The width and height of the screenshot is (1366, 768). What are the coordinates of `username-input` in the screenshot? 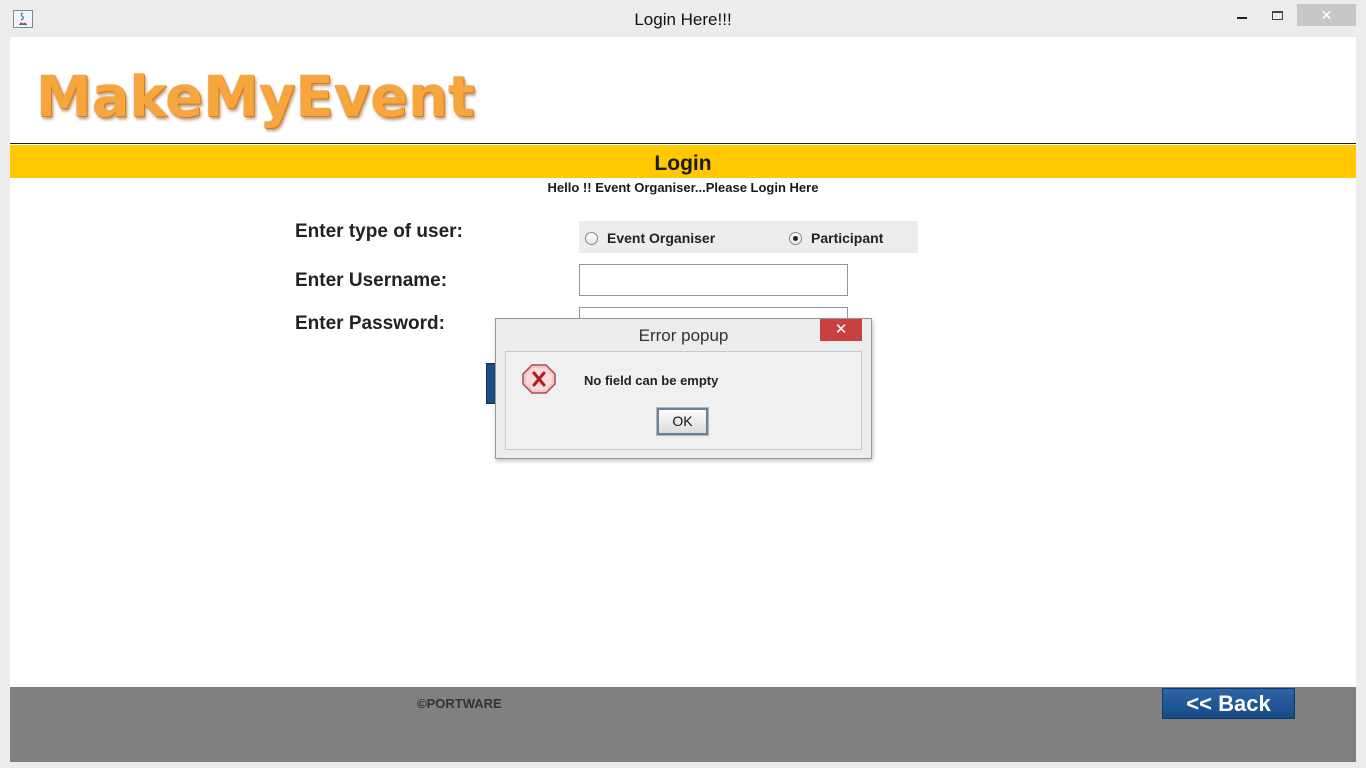 It's located at (713, 280).